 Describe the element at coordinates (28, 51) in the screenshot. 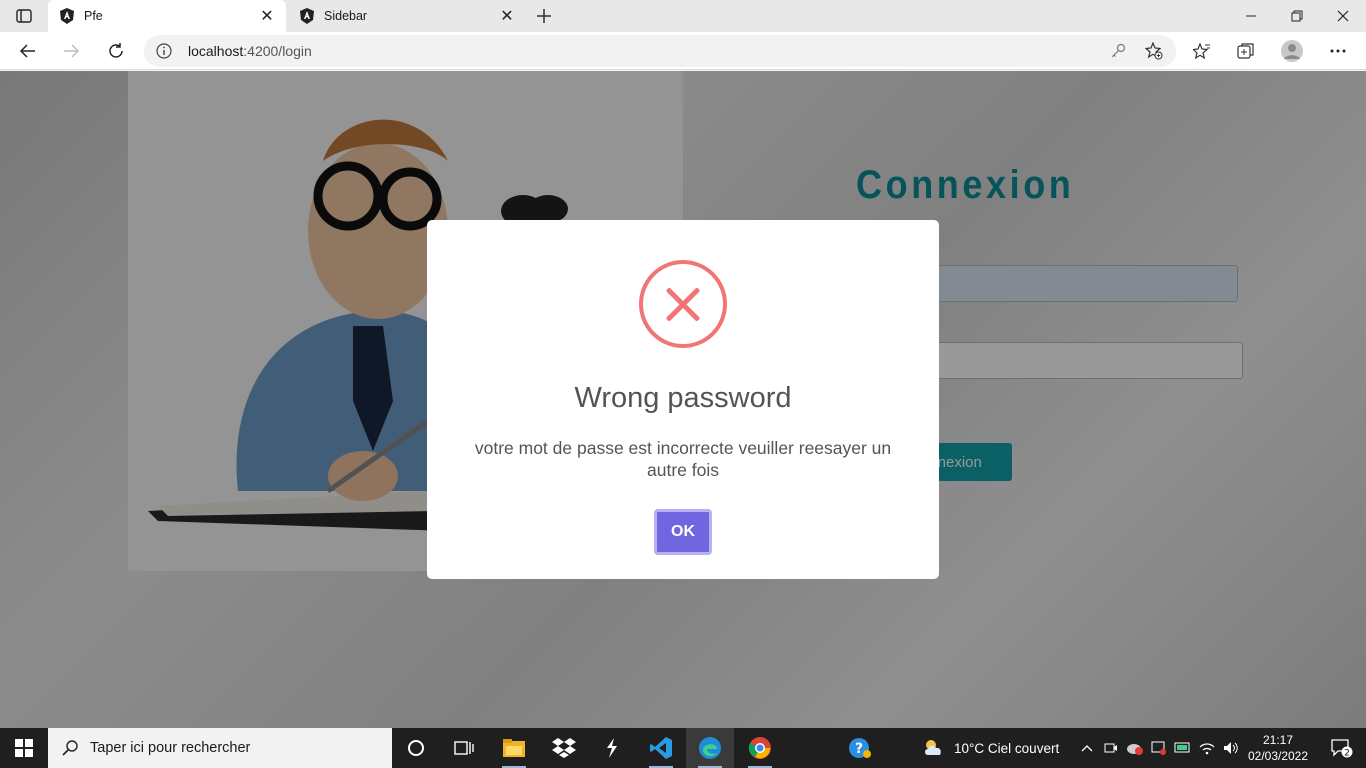

I see `back-icon` at that location.